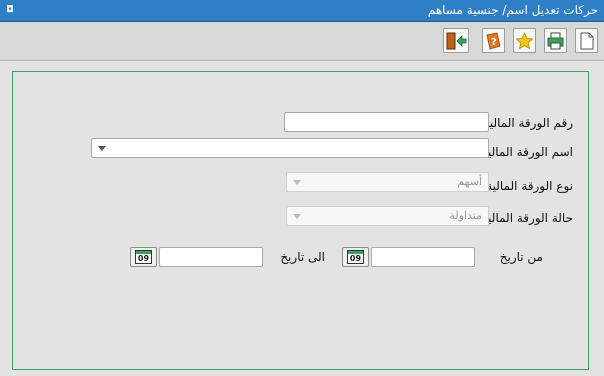  I want to click on exit-button, so click(456, 40).